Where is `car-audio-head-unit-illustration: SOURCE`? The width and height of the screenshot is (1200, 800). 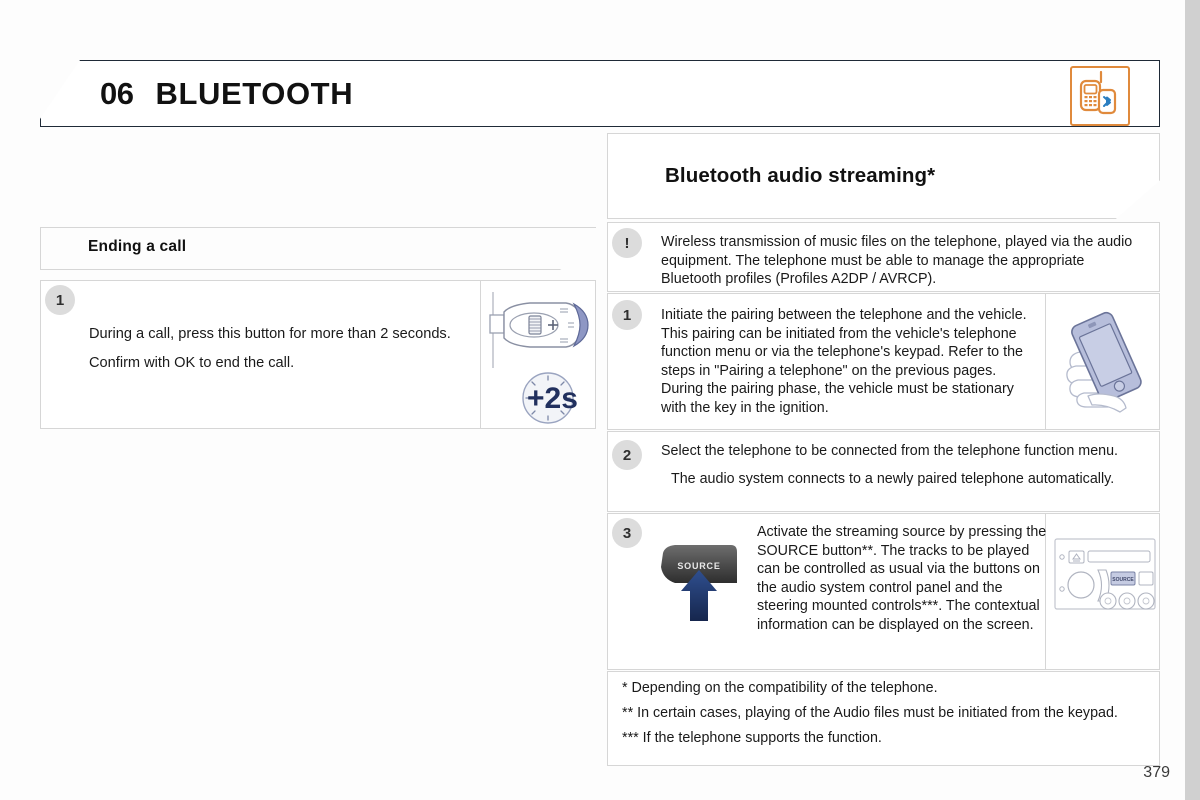
car-audio-head-unit-illustration: SOURCE is located at coordinates (1105, 576).